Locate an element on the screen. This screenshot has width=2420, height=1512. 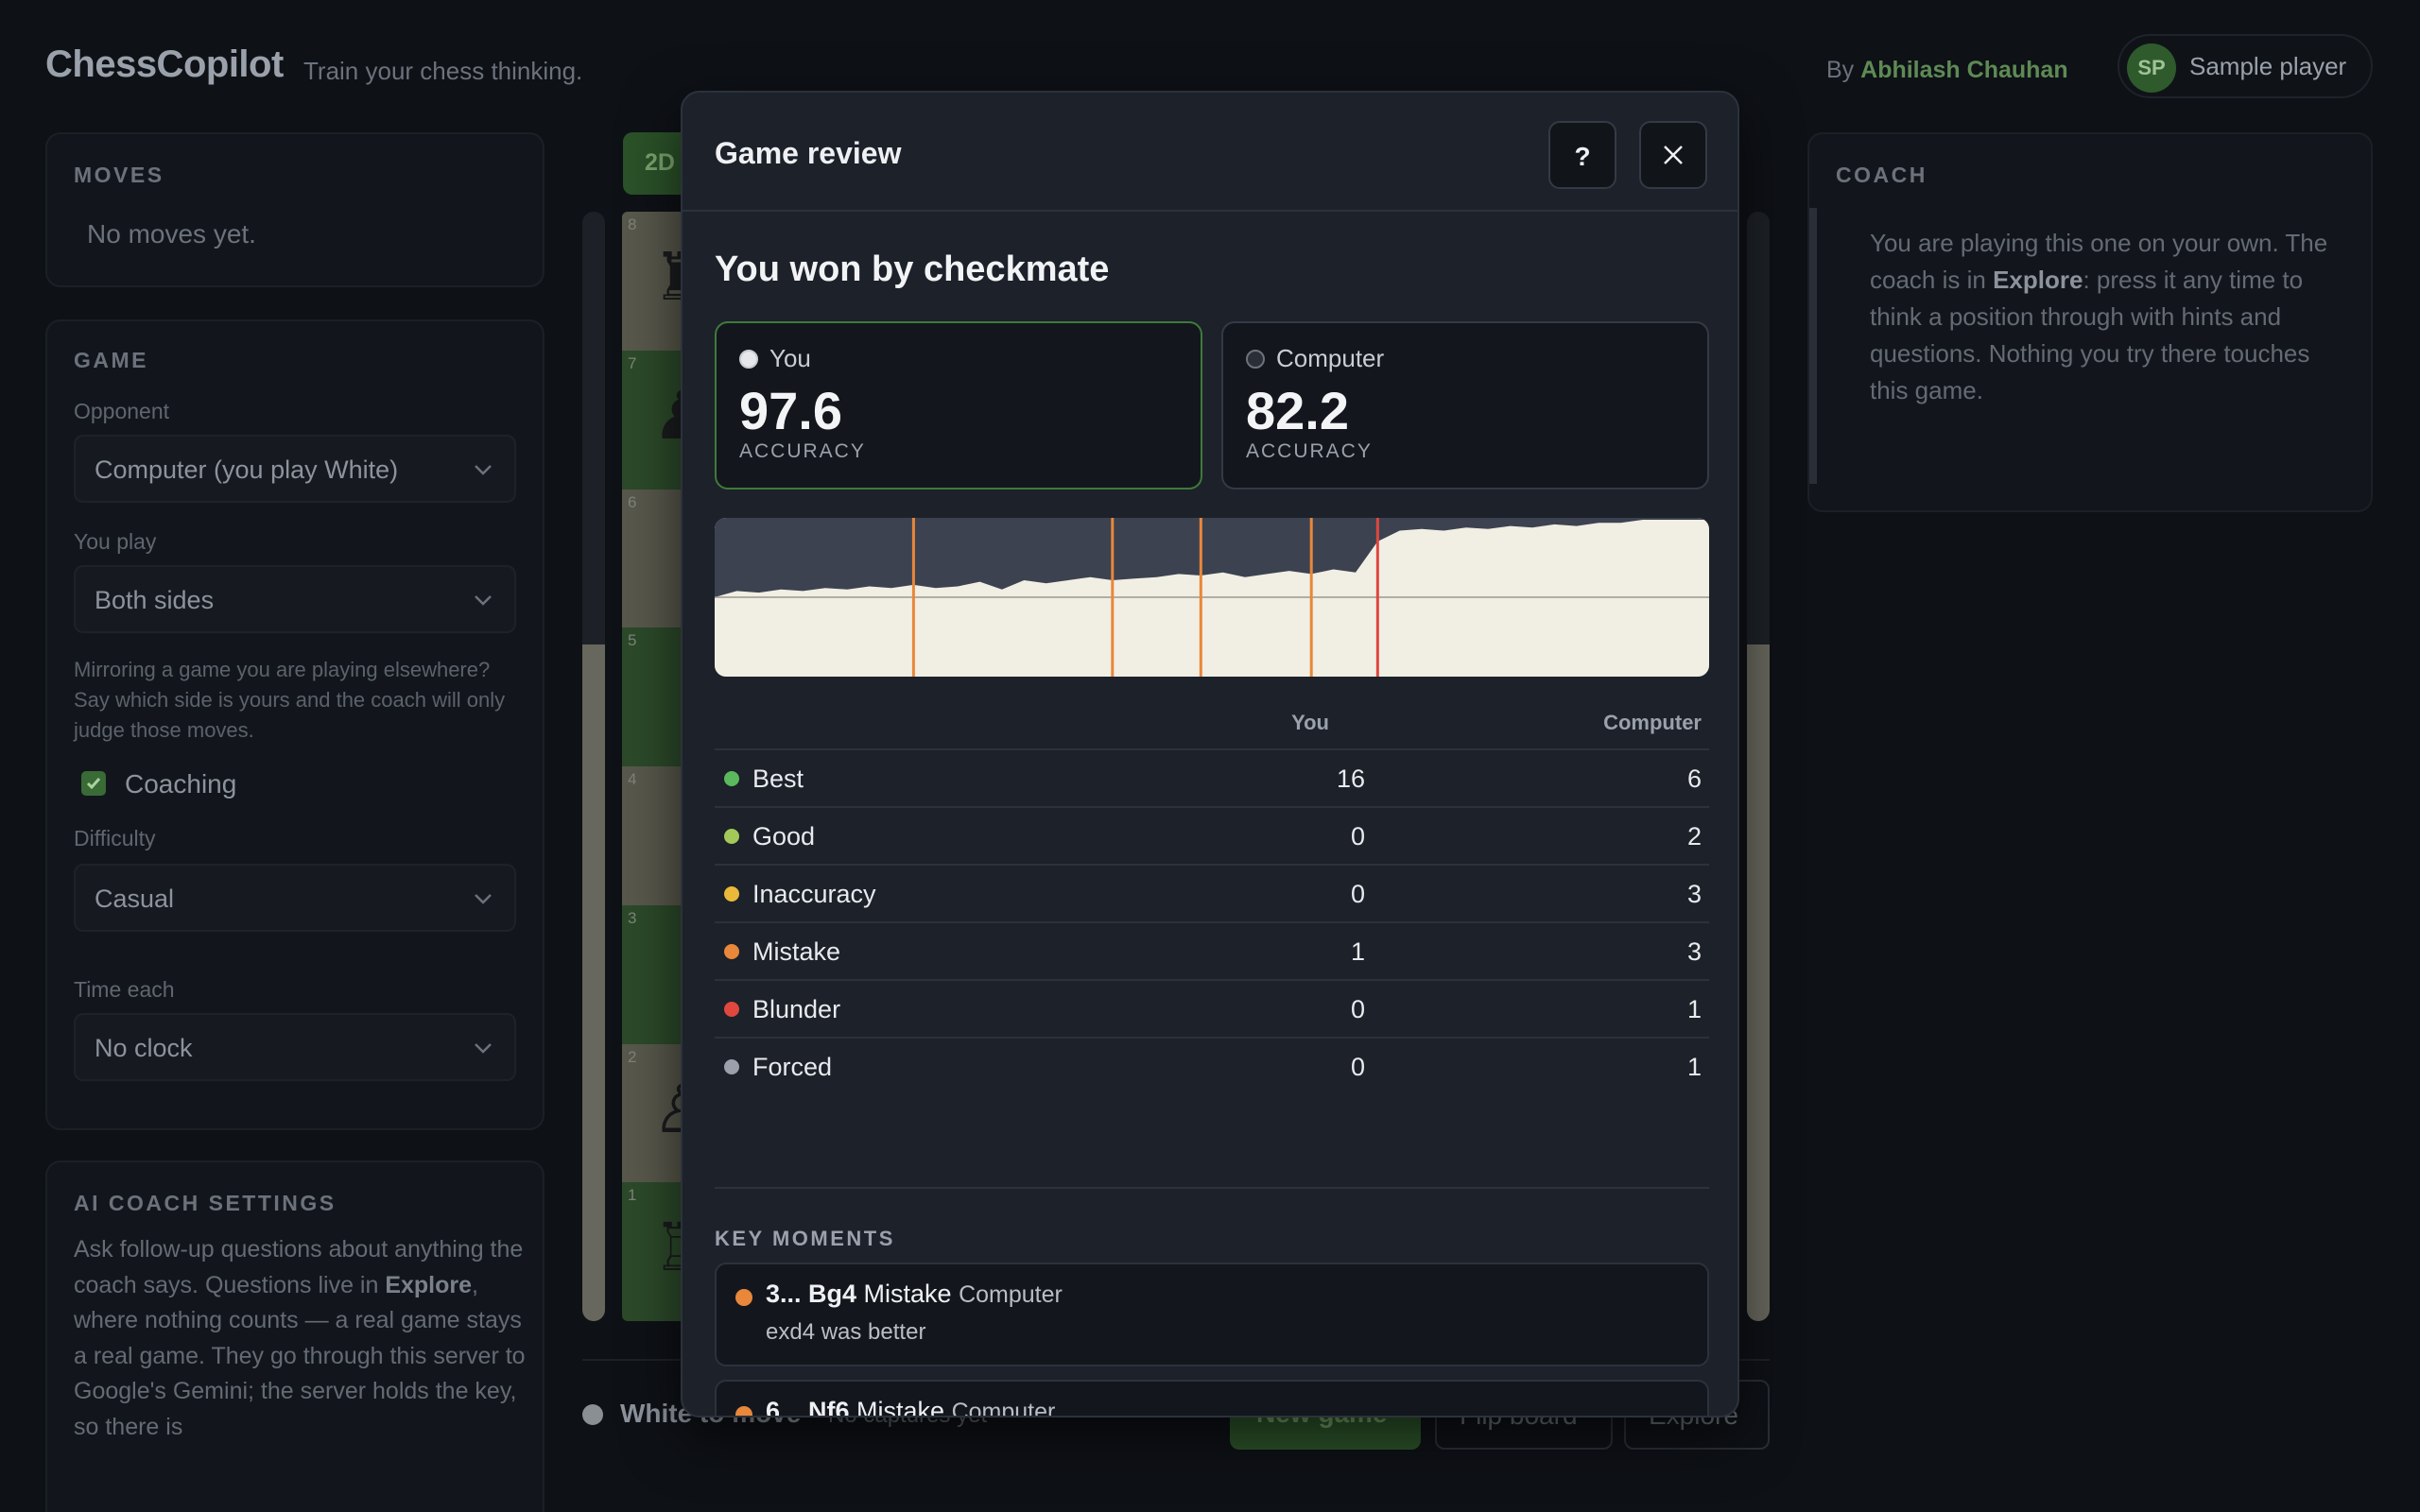
black-side-icon is located at coordinates (1255, 359).